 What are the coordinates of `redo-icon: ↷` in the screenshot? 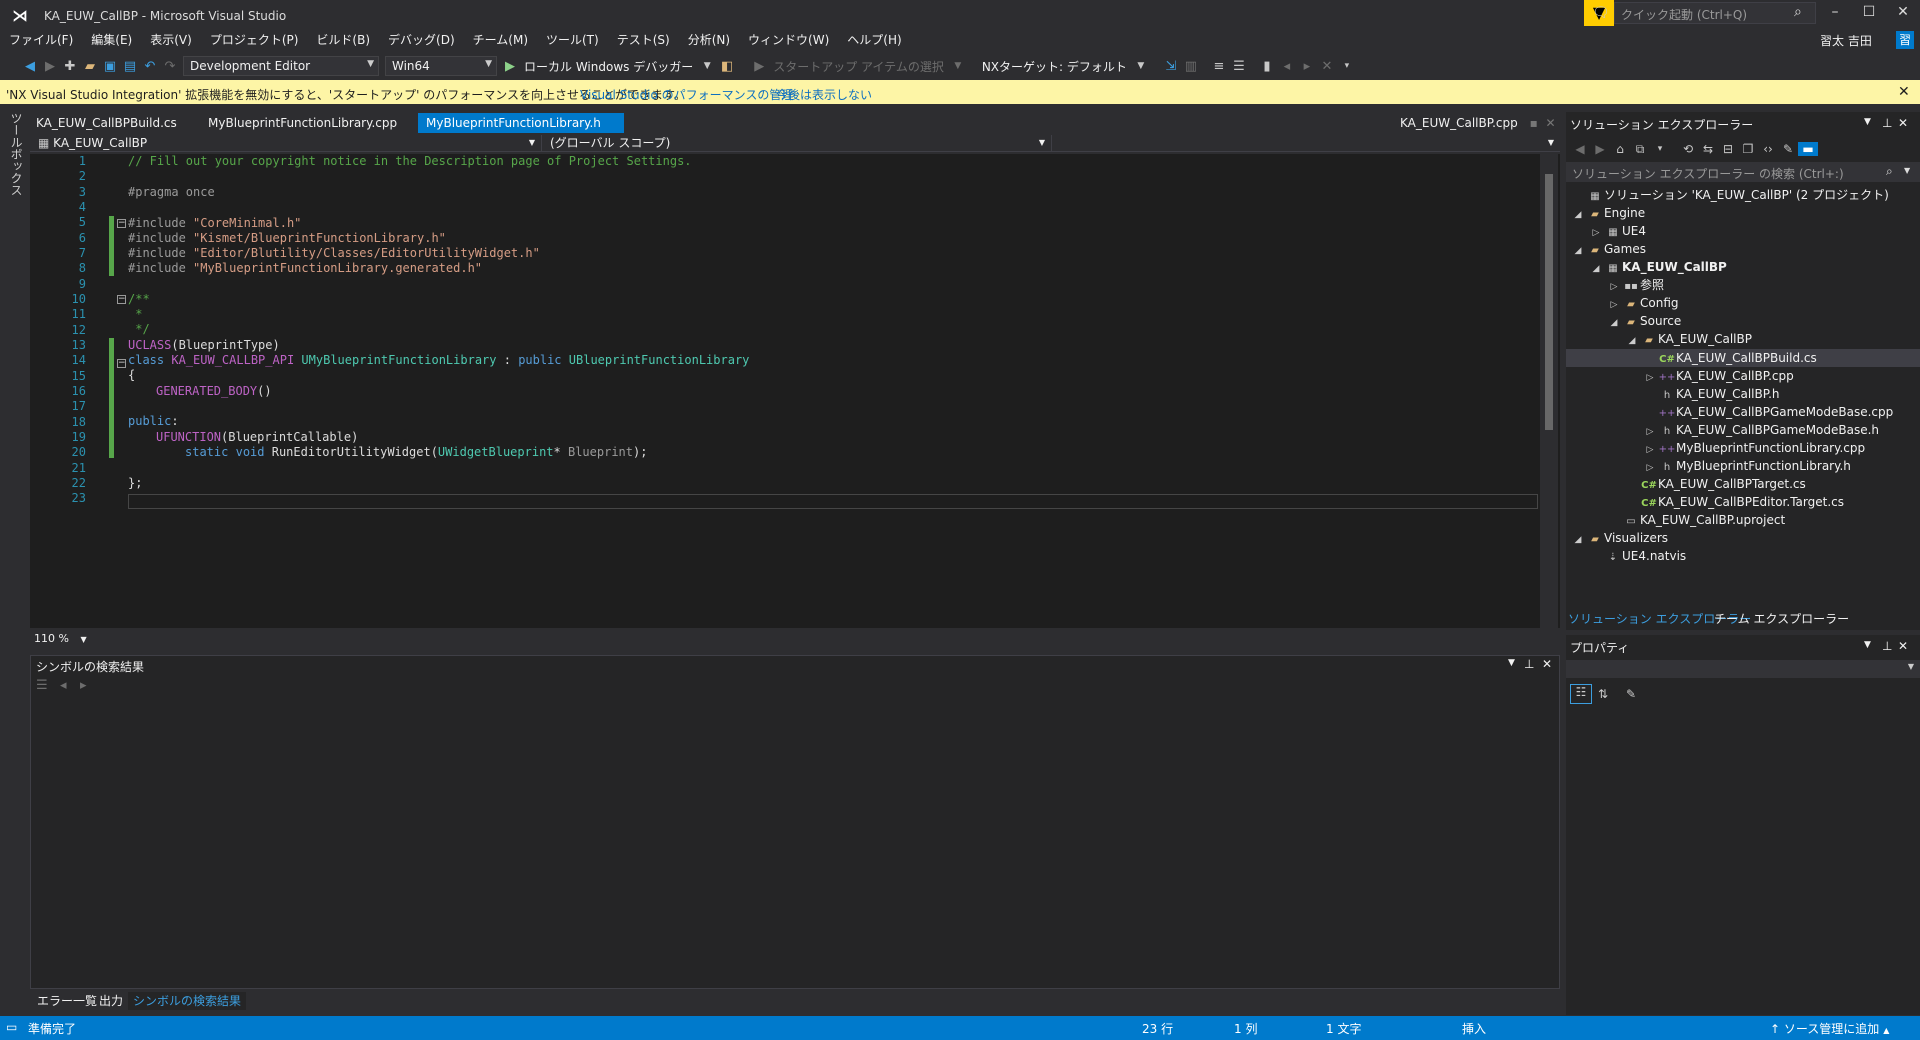 It's located at (170, 66).